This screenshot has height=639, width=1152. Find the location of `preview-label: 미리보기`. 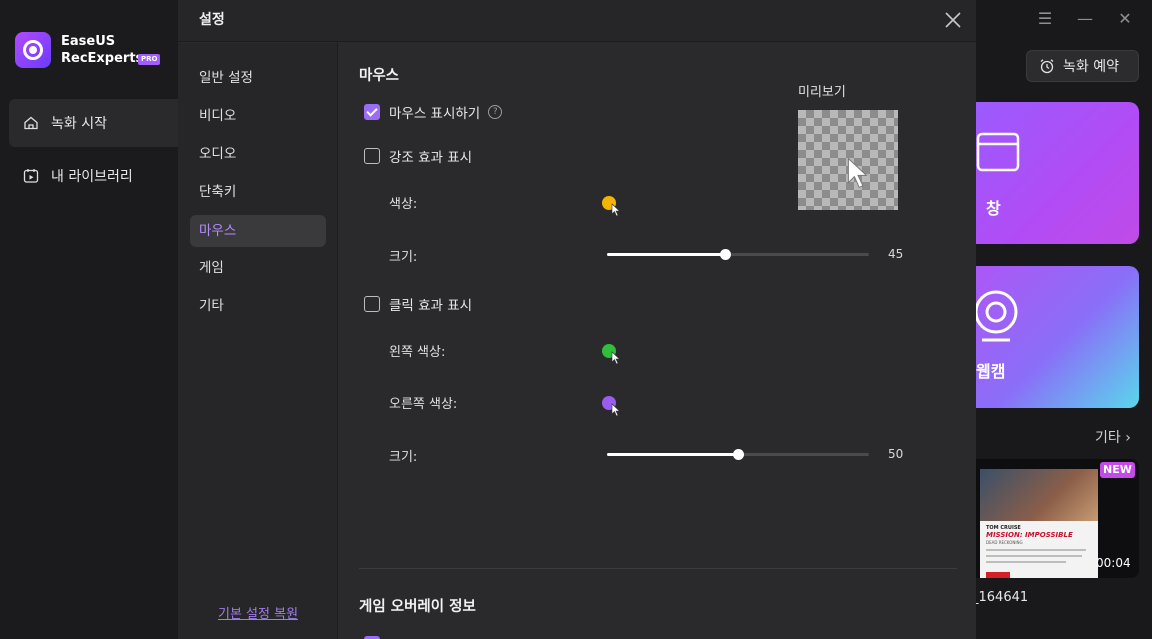

preview-label: 미리보기 is located at coordinates (822, 92).